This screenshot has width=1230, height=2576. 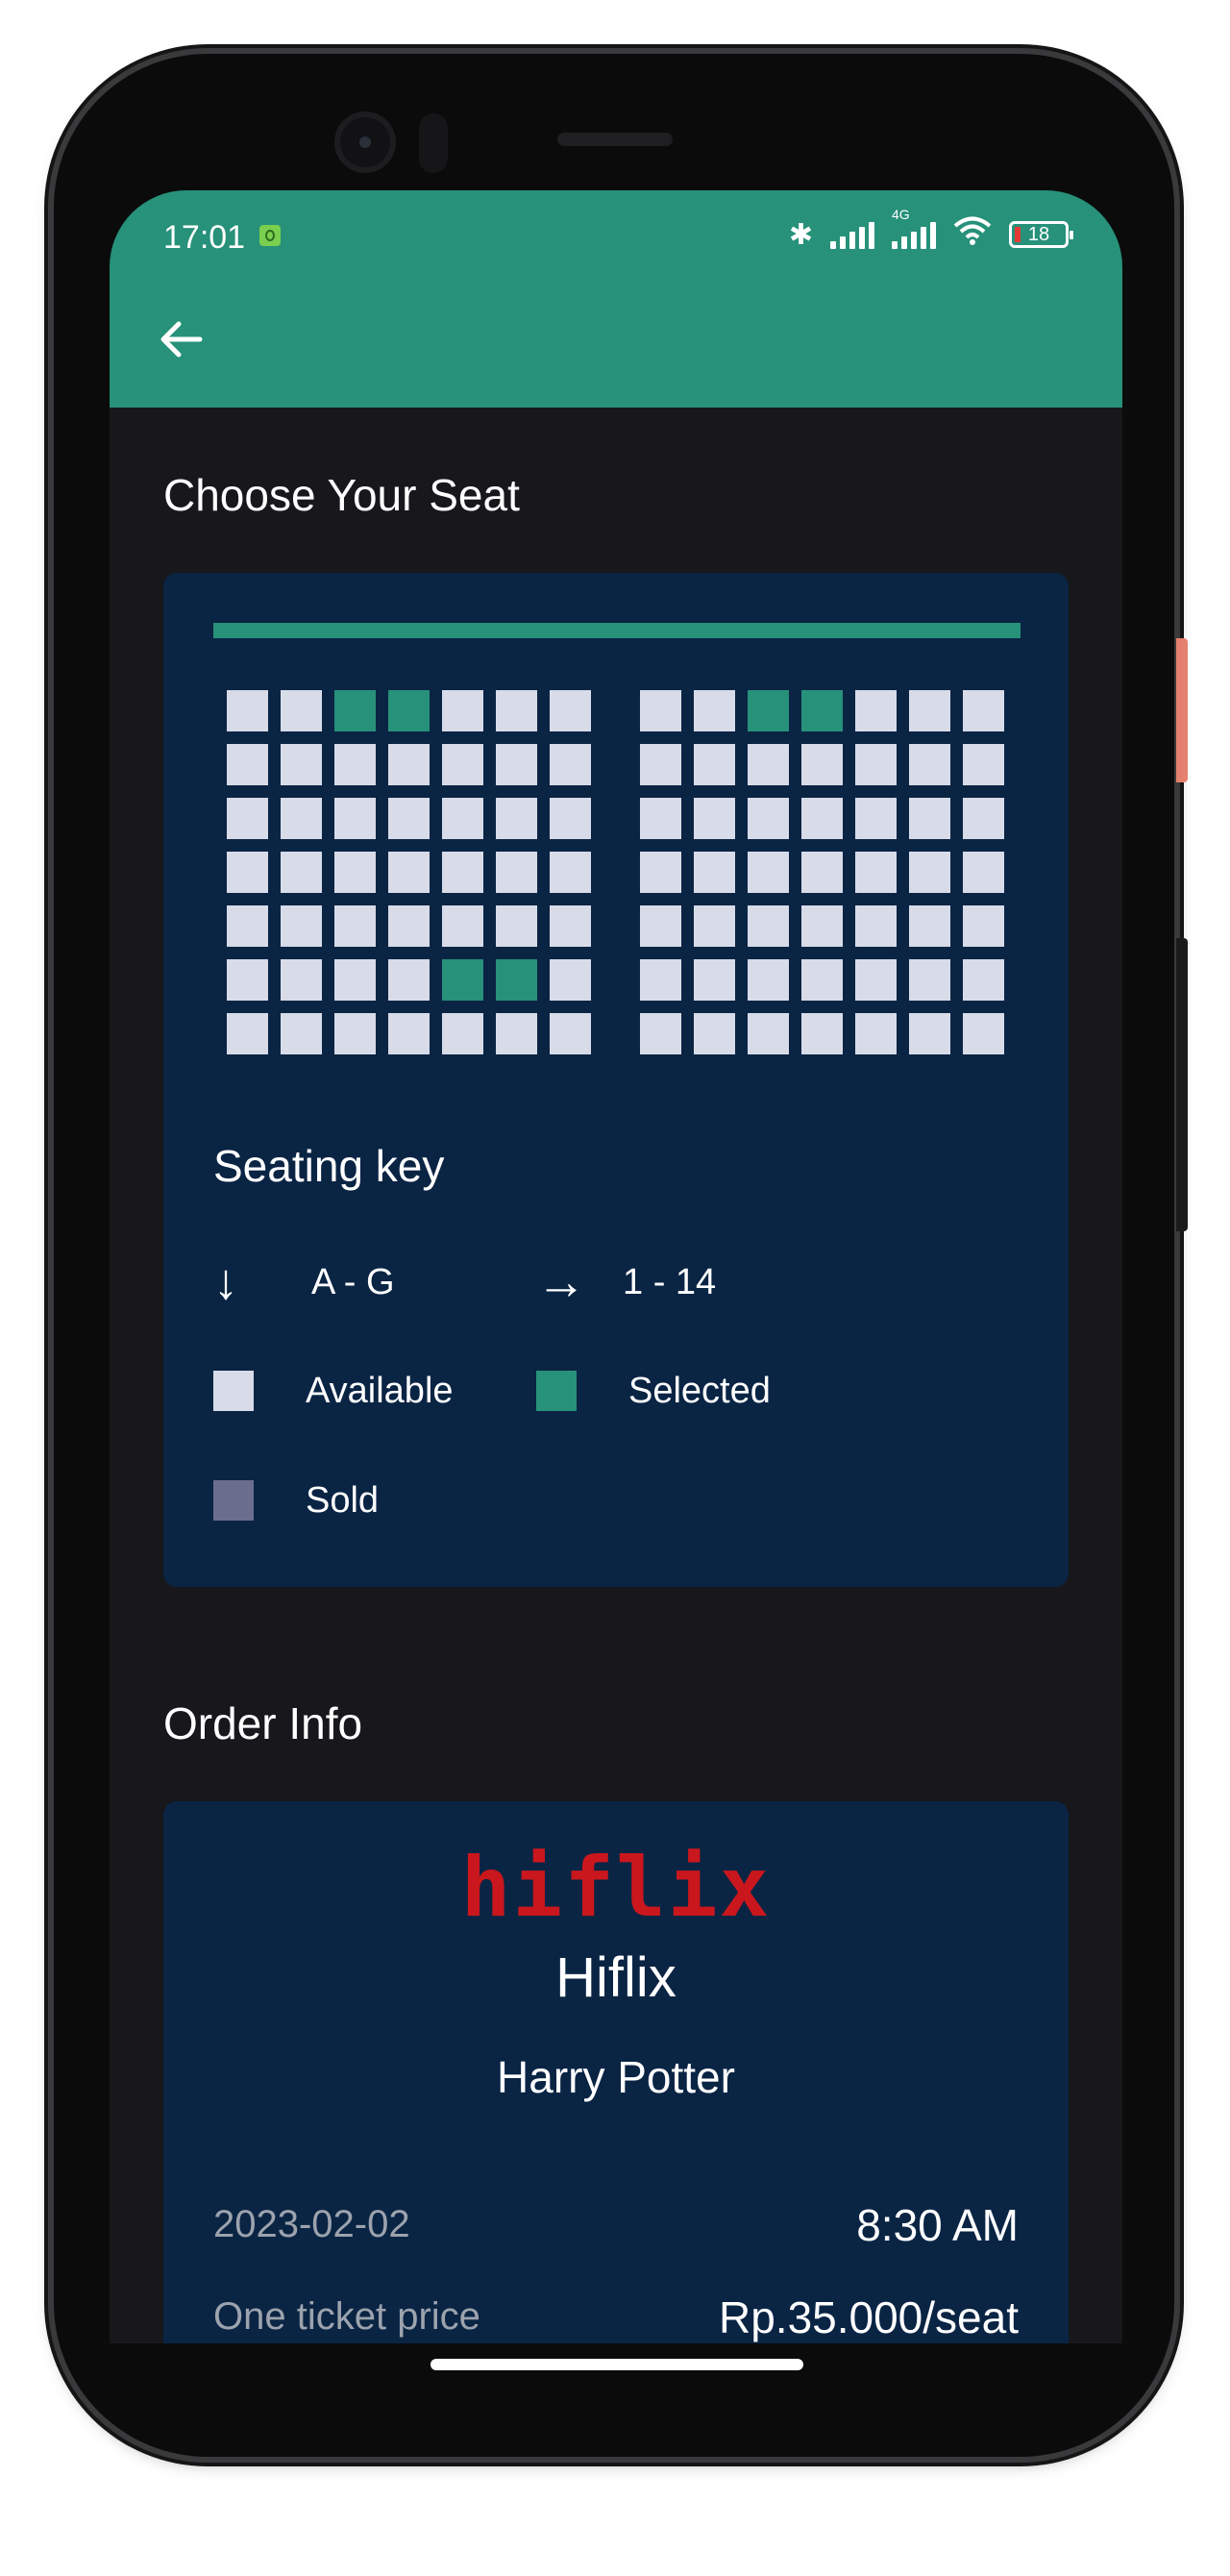 I want to click on seat-D5, so click(x=463, y=873).